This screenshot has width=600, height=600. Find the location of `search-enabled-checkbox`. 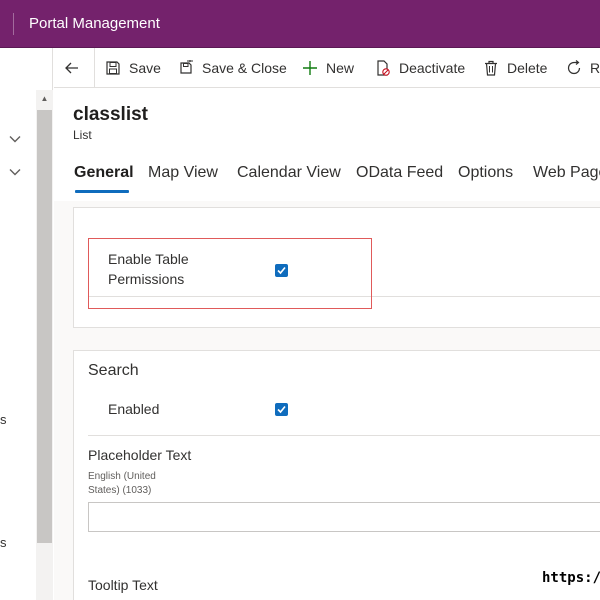

search-enabled-checkbox is located at coordinates (281, 409).